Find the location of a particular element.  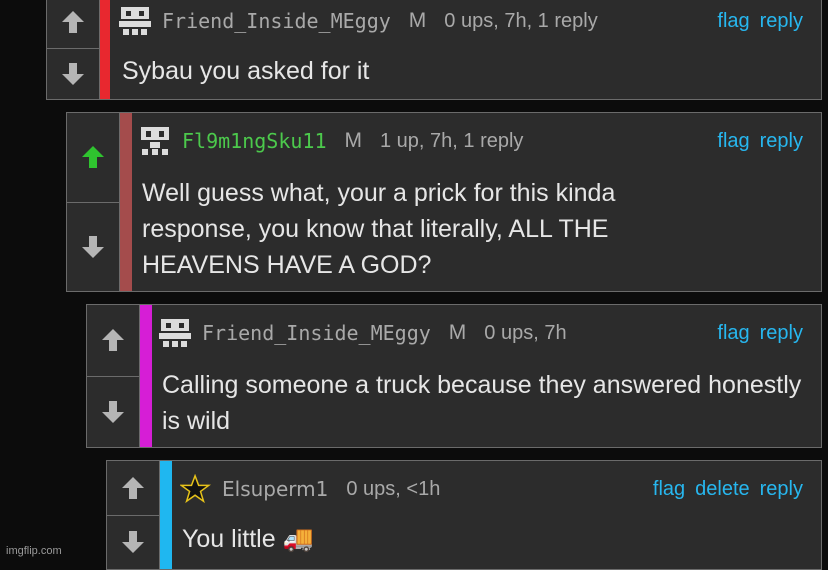

comment-text: Sybau you asked for it is located at coordinates (453, 71).